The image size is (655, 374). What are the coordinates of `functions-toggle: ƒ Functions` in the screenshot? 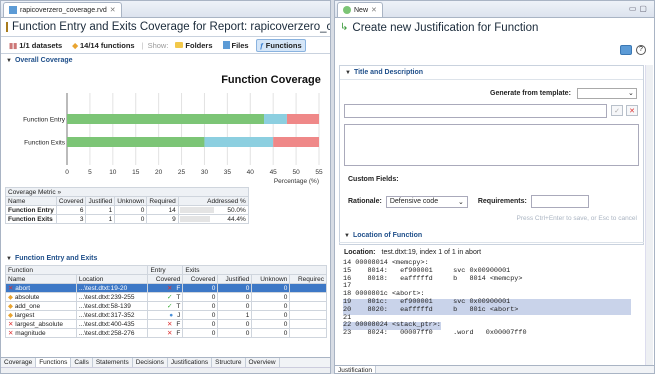 It's located at (280, 45).